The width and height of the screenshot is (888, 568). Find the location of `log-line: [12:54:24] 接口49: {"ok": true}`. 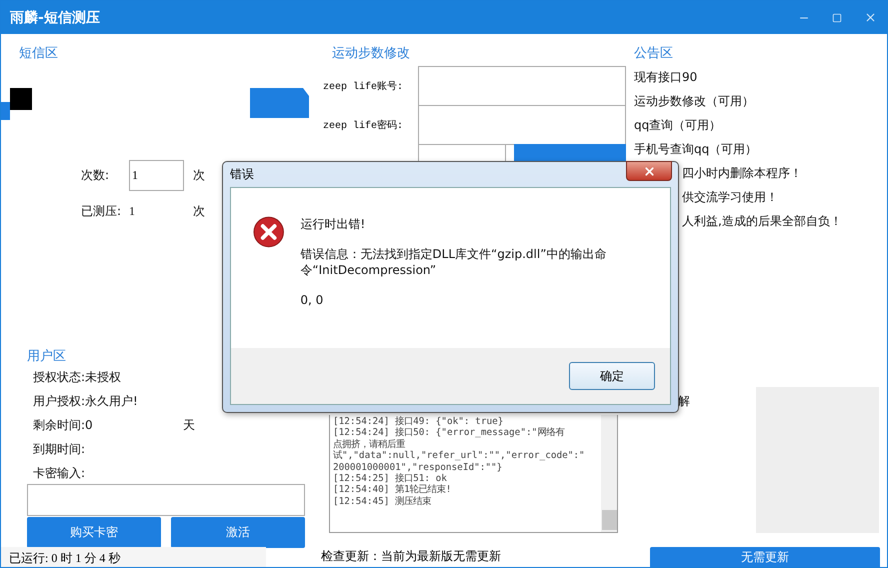

log-line: [12:54:24] 接口49: {"ok": true} is located at coordinates (418, 421).